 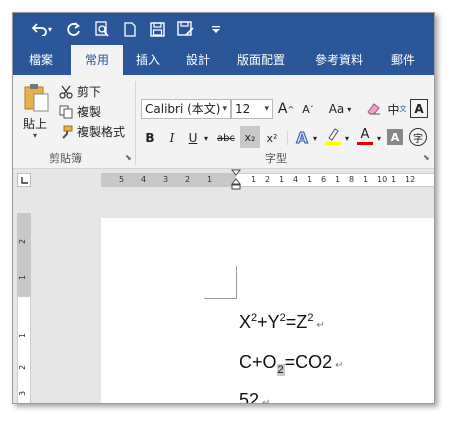 What do you see at coordinates (418, 137) in the screenshot?
I see `enclose-characters-button: 字` at bounding box center [418, 137].